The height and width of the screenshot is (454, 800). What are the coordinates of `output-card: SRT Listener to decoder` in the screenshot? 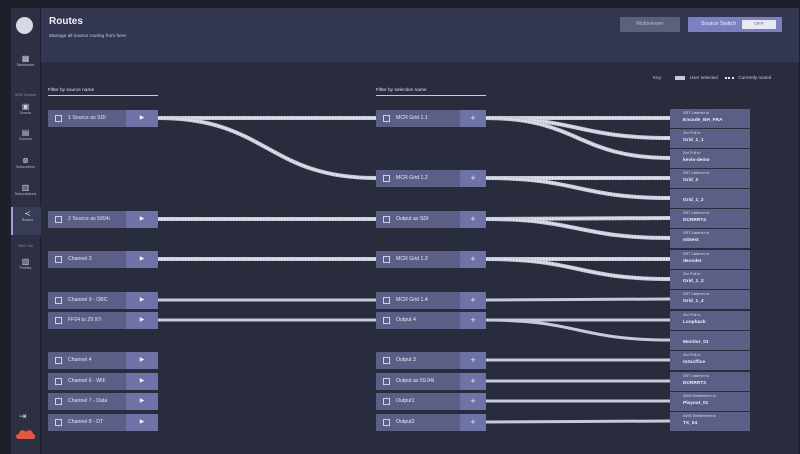 It's located at (710, 259).